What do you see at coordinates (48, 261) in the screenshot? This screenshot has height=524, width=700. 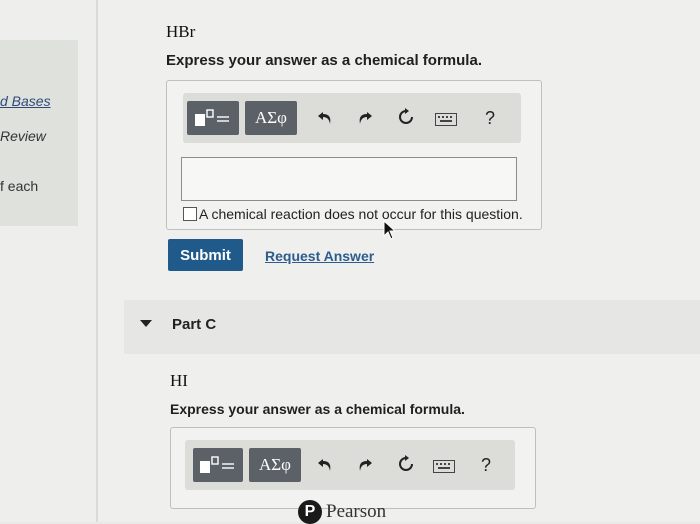 I see `sidebar: d Bases Review f each` at bounding box center [48, 261].